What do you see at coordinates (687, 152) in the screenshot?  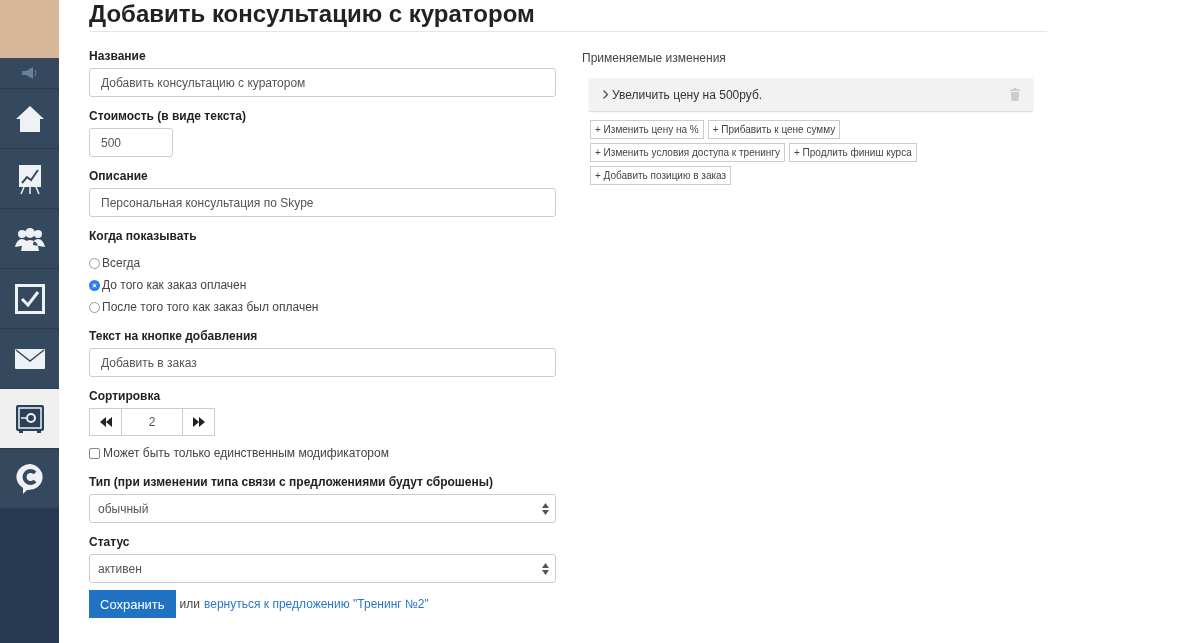 I see `add-change-button: + Изменить условия доступа к тренингу` at bounding box center [687, 152].